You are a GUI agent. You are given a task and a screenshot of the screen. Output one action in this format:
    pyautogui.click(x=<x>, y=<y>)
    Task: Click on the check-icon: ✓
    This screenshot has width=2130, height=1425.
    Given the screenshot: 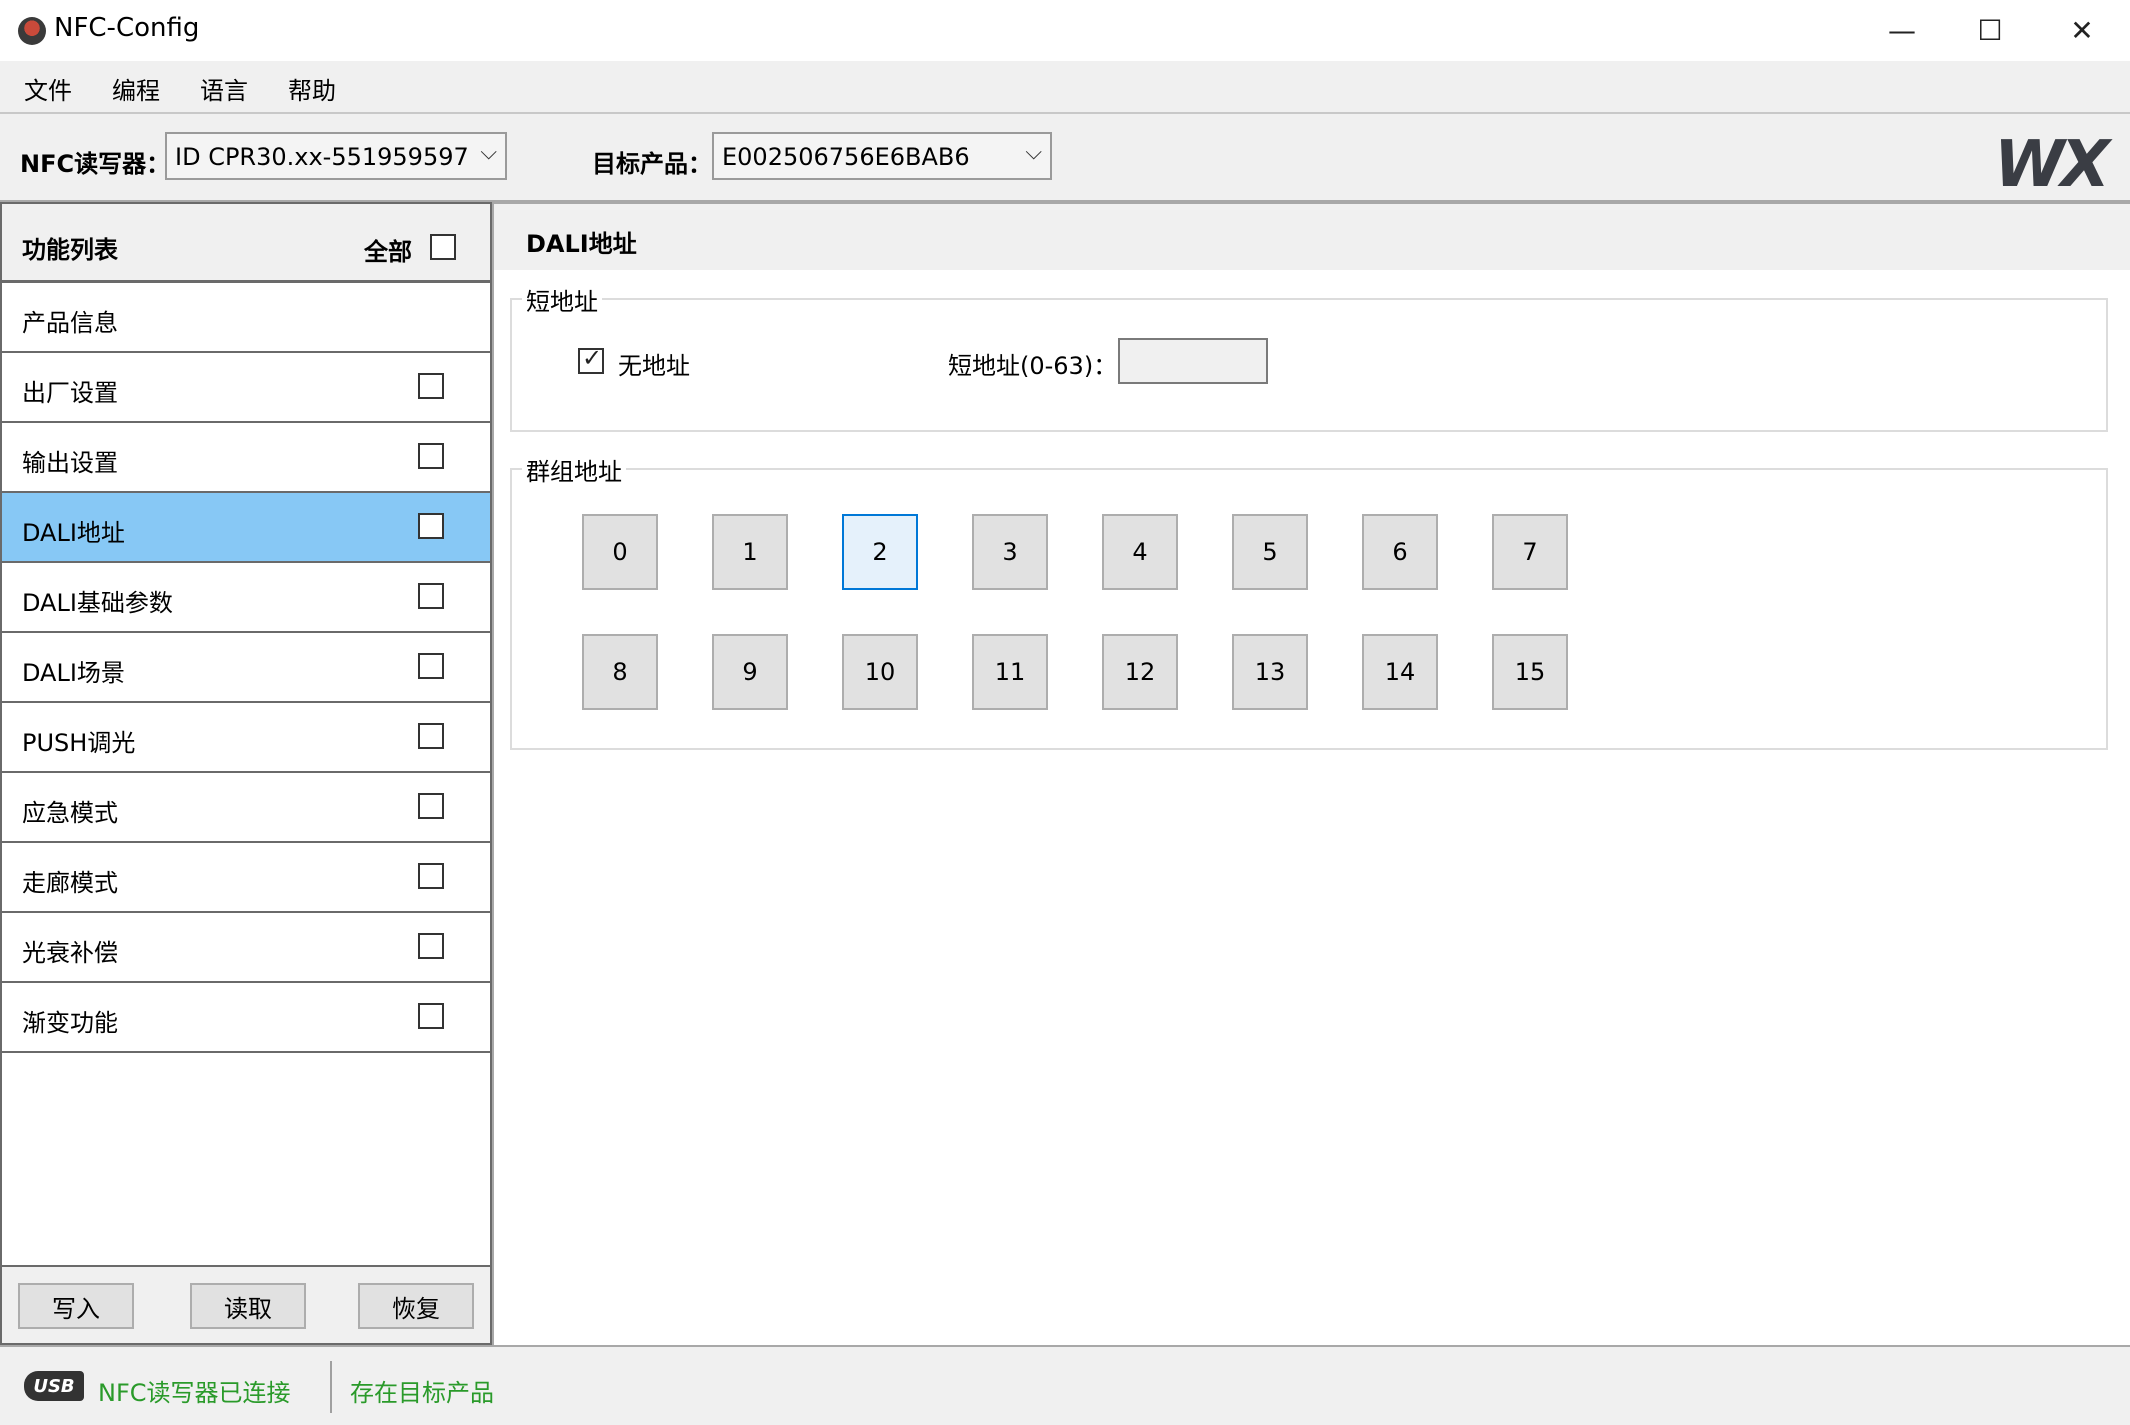 What is the action you would take?
    pyautogui.click(x=592, y=358)
    